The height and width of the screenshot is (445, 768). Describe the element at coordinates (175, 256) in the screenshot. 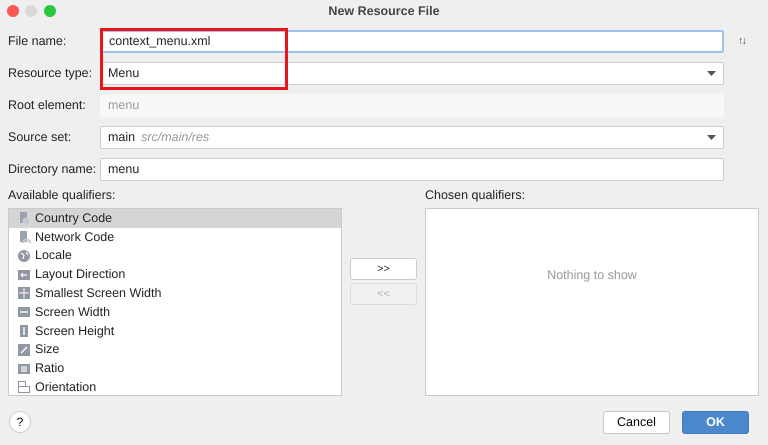

I see `list-item: Locale` at that location.